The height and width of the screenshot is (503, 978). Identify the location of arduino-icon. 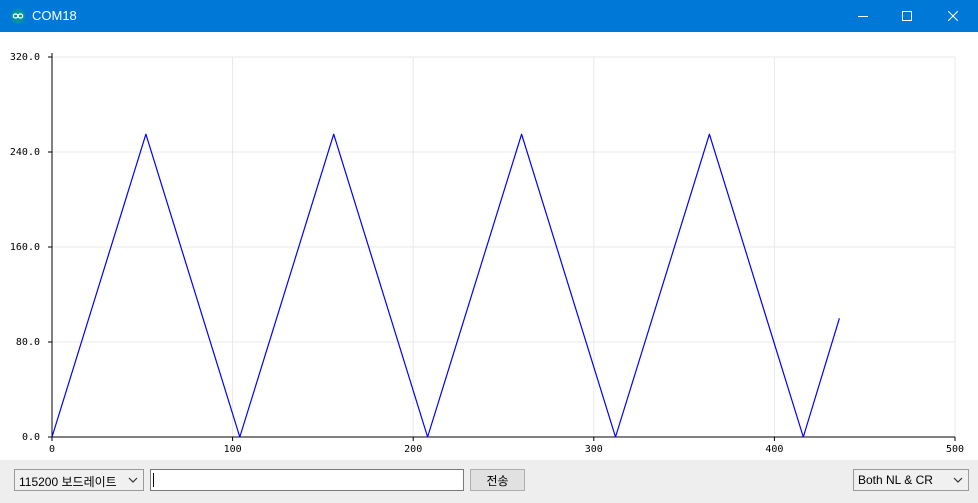
(18, 16).